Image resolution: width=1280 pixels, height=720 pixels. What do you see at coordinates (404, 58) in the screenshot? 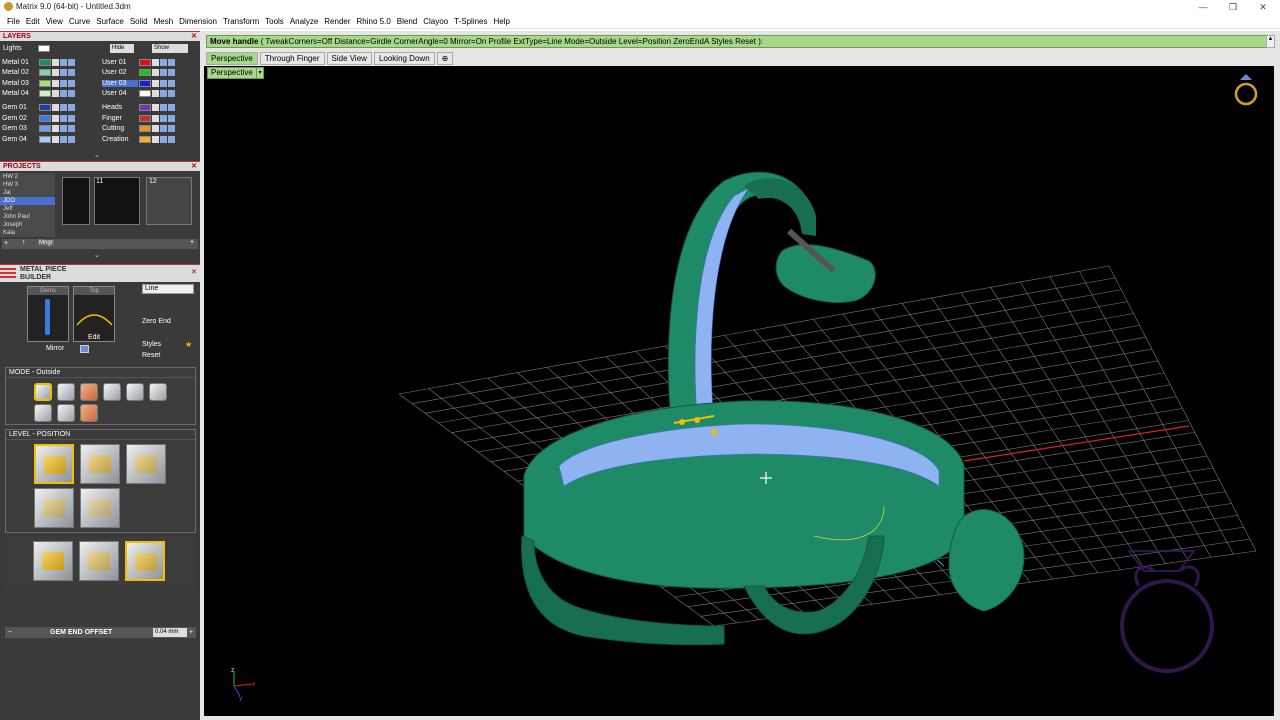
I see `tab-looking-down: Looking Down` at bounding box center [404, 58].